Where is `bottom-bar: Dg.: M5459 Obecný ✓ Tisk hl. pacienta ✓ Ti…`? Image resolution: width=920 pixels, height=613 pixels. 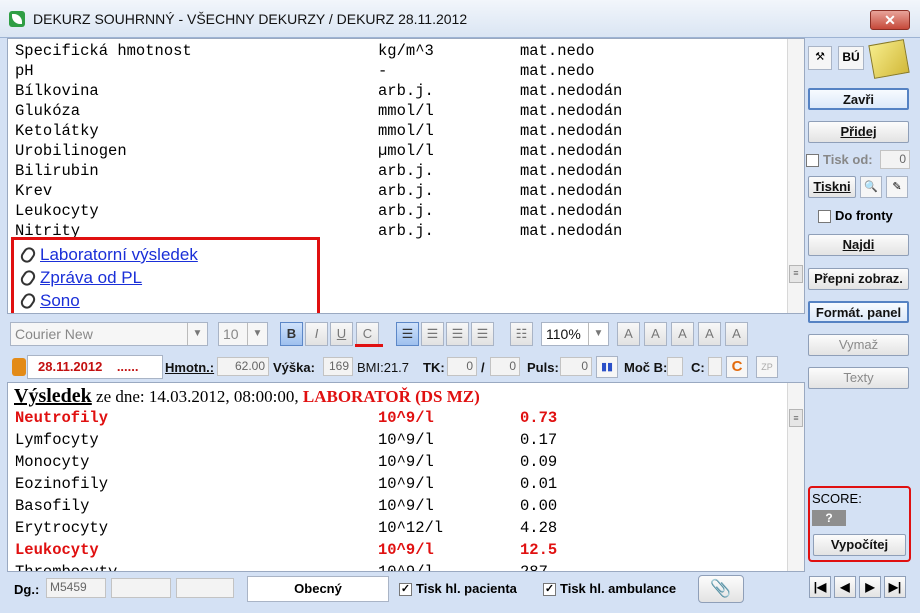
bottom-bar: Dg.: M5459 Obecný ✓ Tisk hl. pacienta ✓ Ti… is located at coordinates (402, 589).